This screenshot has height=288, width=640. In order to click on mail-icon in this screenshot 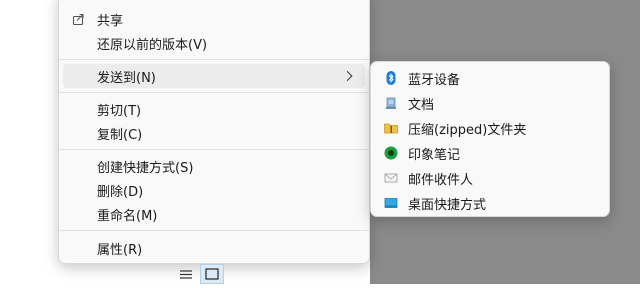, I will do `click(391, 178)`.